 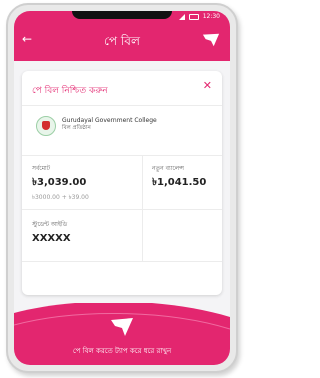 What do you see at coordinates (59, 182) in the screenshot?
I see `total-value: ৳3,039.00` at bounding box center [59, 182].